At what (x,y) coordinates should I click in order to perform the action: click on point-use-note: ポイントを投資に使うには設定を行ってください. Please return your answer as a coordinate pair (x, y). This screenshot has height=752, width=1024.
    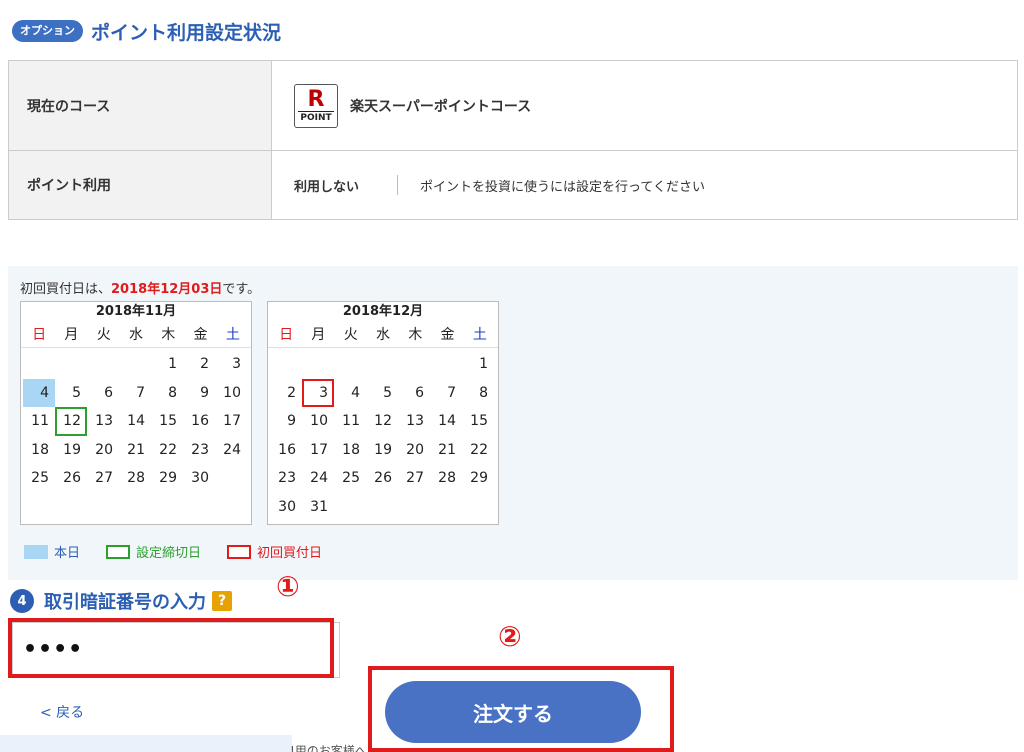
    Looking at the image, I should click on (562, 187).